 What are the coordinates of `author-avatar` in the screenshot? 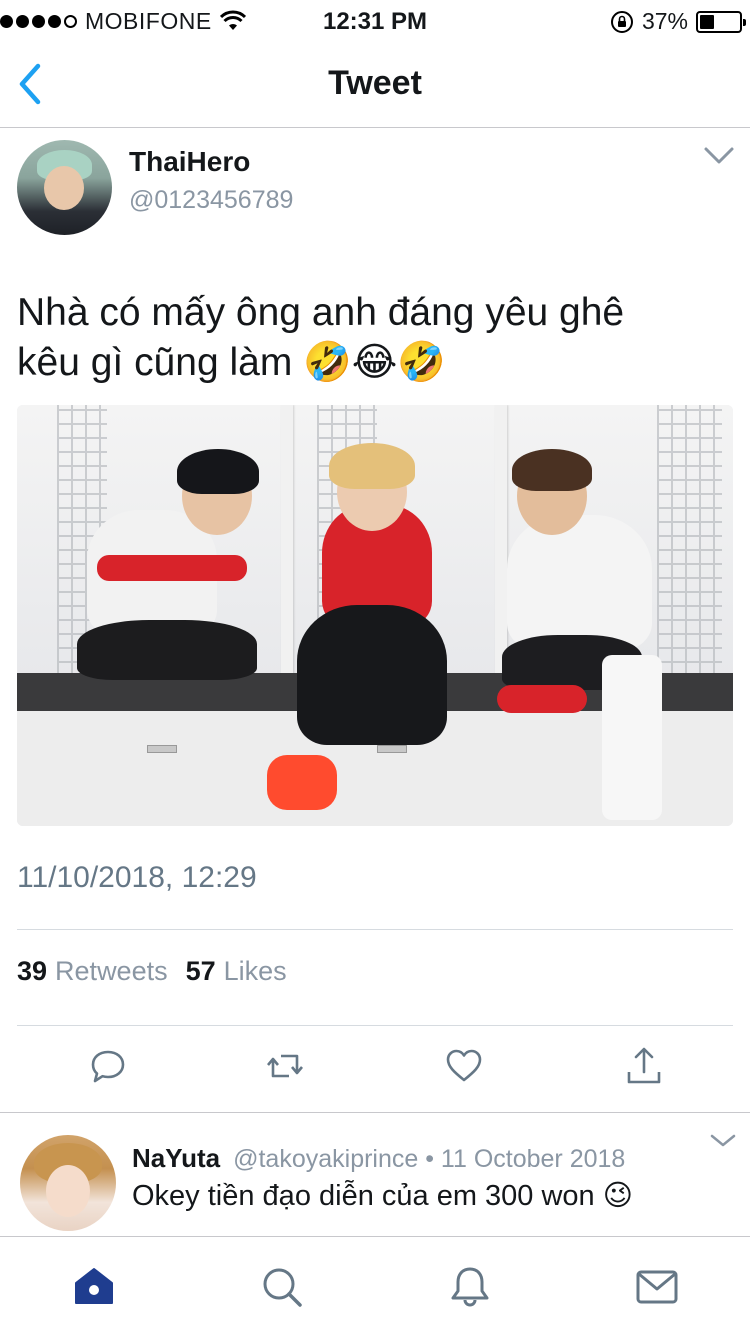 It's located at (64, 187).